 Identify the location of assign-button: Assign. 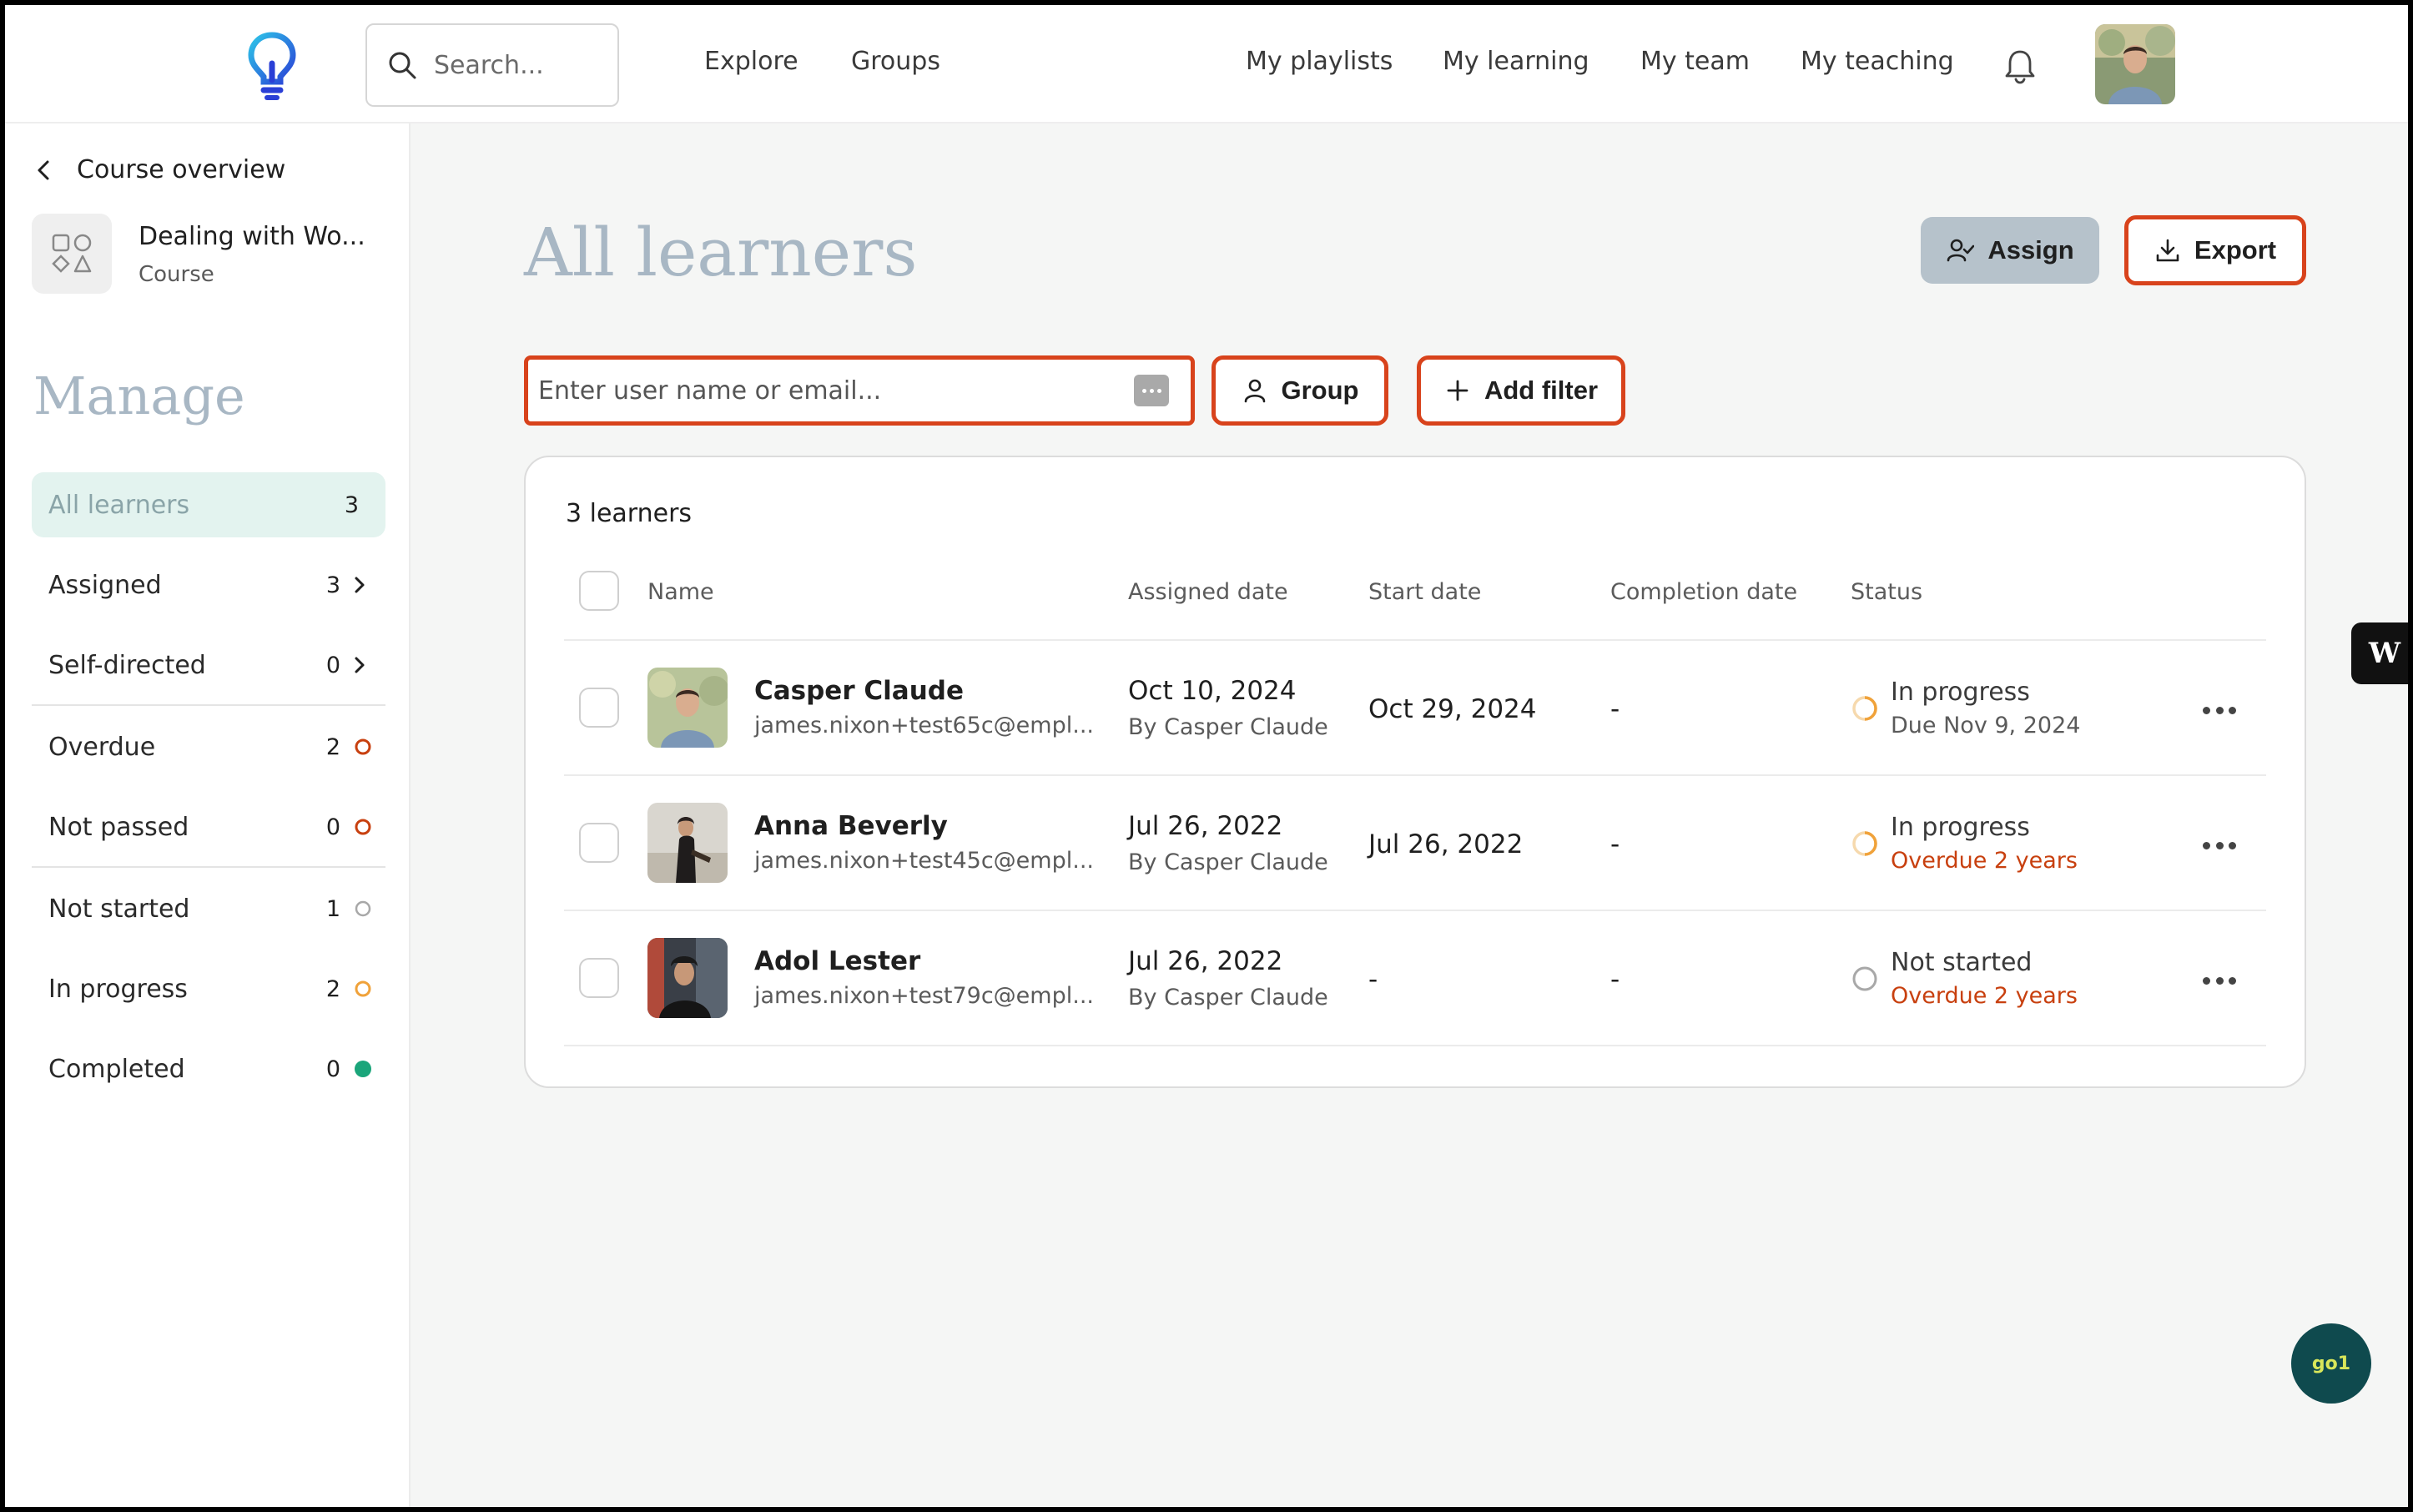
(2010, 251).